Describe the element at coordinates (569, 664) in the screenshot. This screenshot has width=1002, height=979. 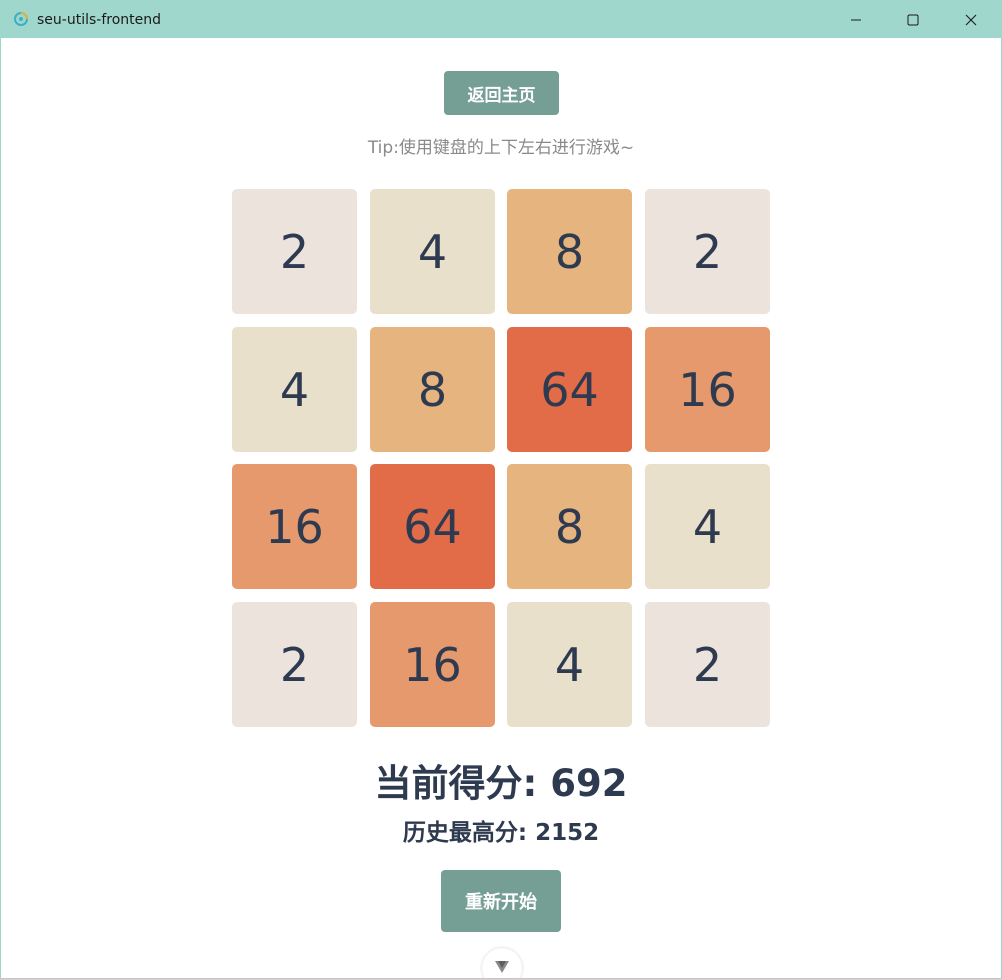
I see `tile-r4-c3: 4` at that location.